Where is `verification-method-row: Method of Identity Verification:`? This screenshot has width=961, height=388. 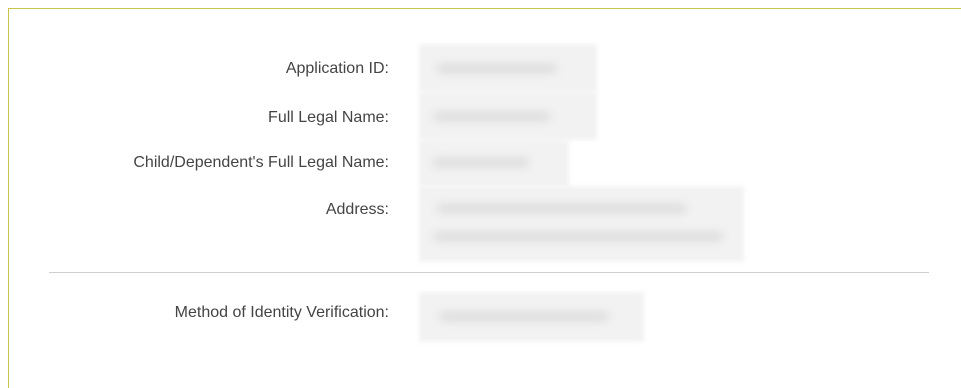
verification-method-row: Method of Identity Verification: is located at coordinates (194, 313).